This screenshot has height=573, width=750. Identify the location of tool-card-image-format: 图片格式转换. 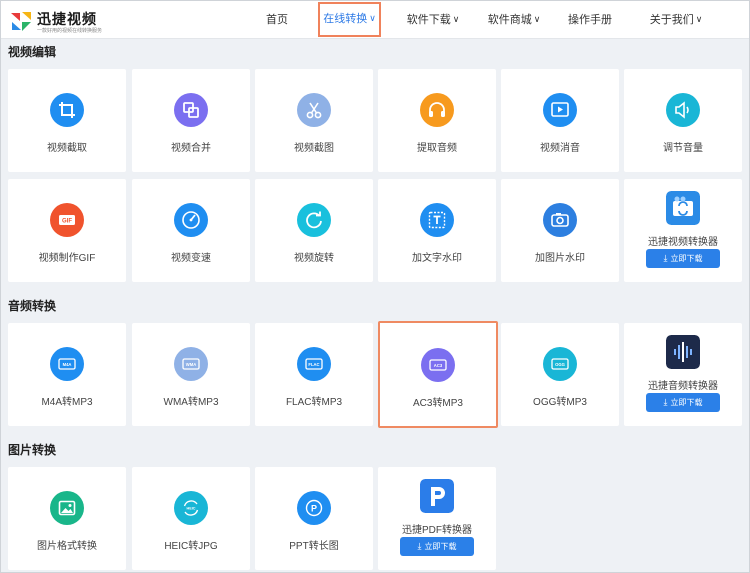
(67, 518).